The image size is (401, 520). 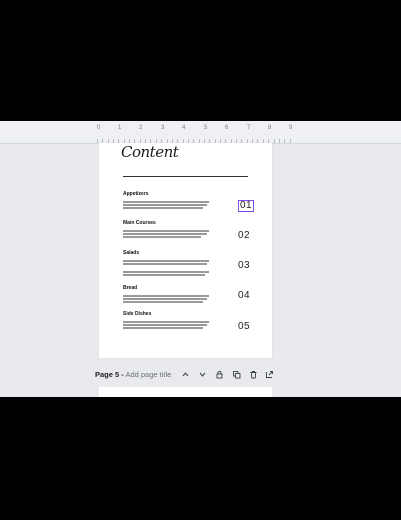 What do you see at coordinates (150, 152) in the screenshot?
I see `content-heading: Content` at bounding box center [150, 152].